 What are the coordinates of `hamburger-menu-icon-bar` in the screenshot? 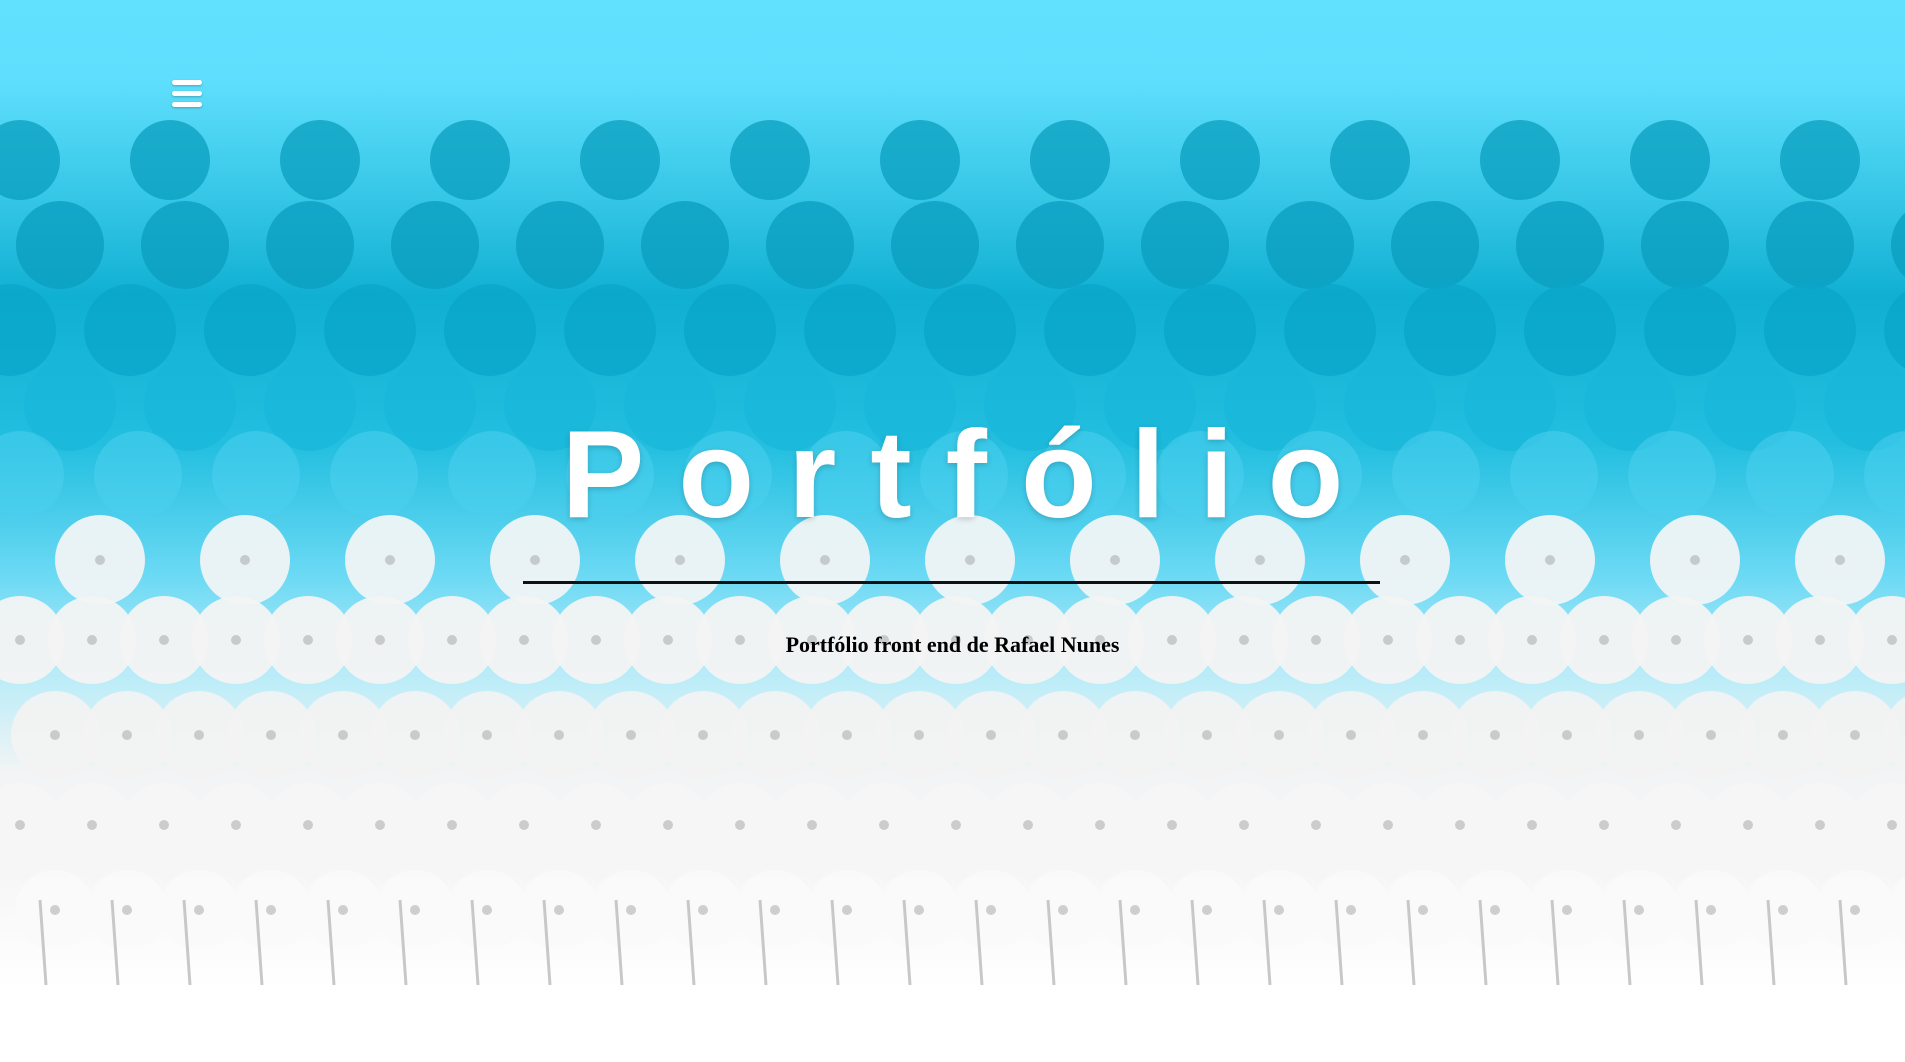 It's located at (187, 104).